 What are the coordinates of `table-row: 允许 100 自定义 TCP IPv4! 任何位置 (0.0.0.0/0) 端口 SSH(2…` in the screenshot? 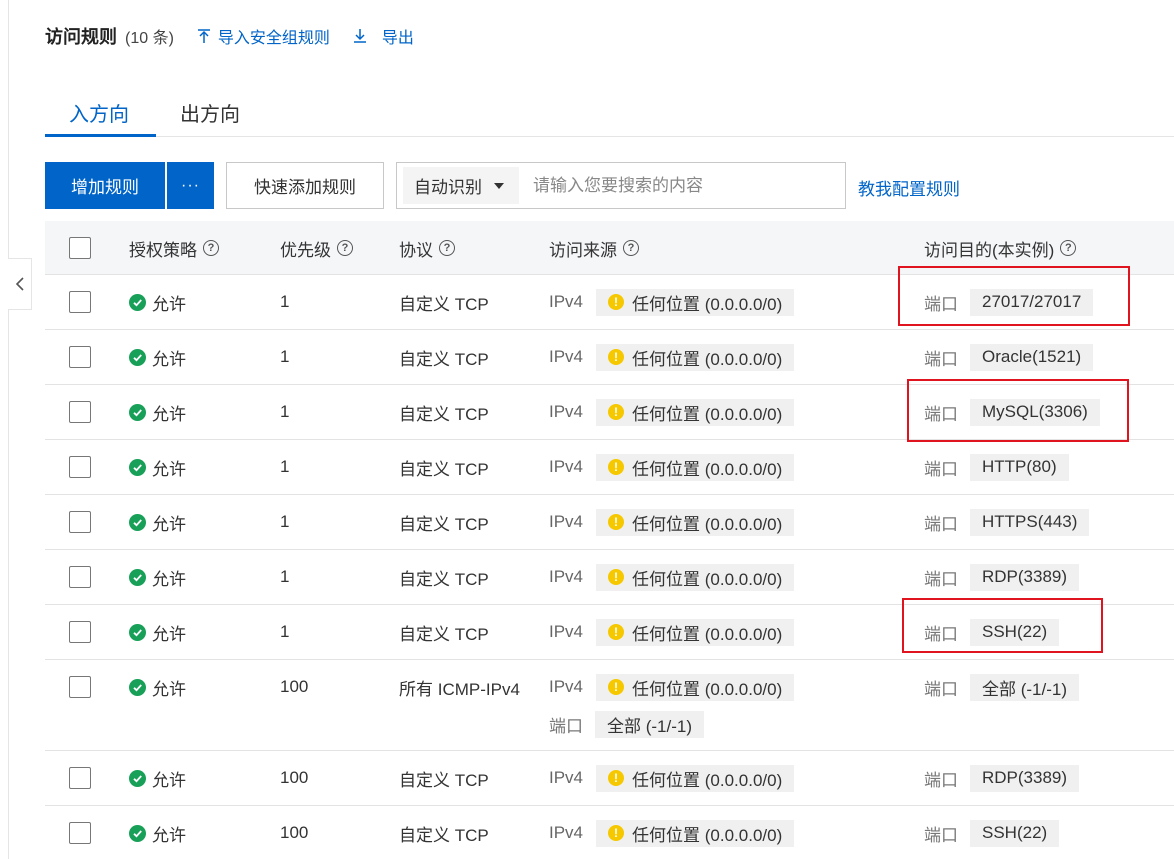 It's located at (609, 832).